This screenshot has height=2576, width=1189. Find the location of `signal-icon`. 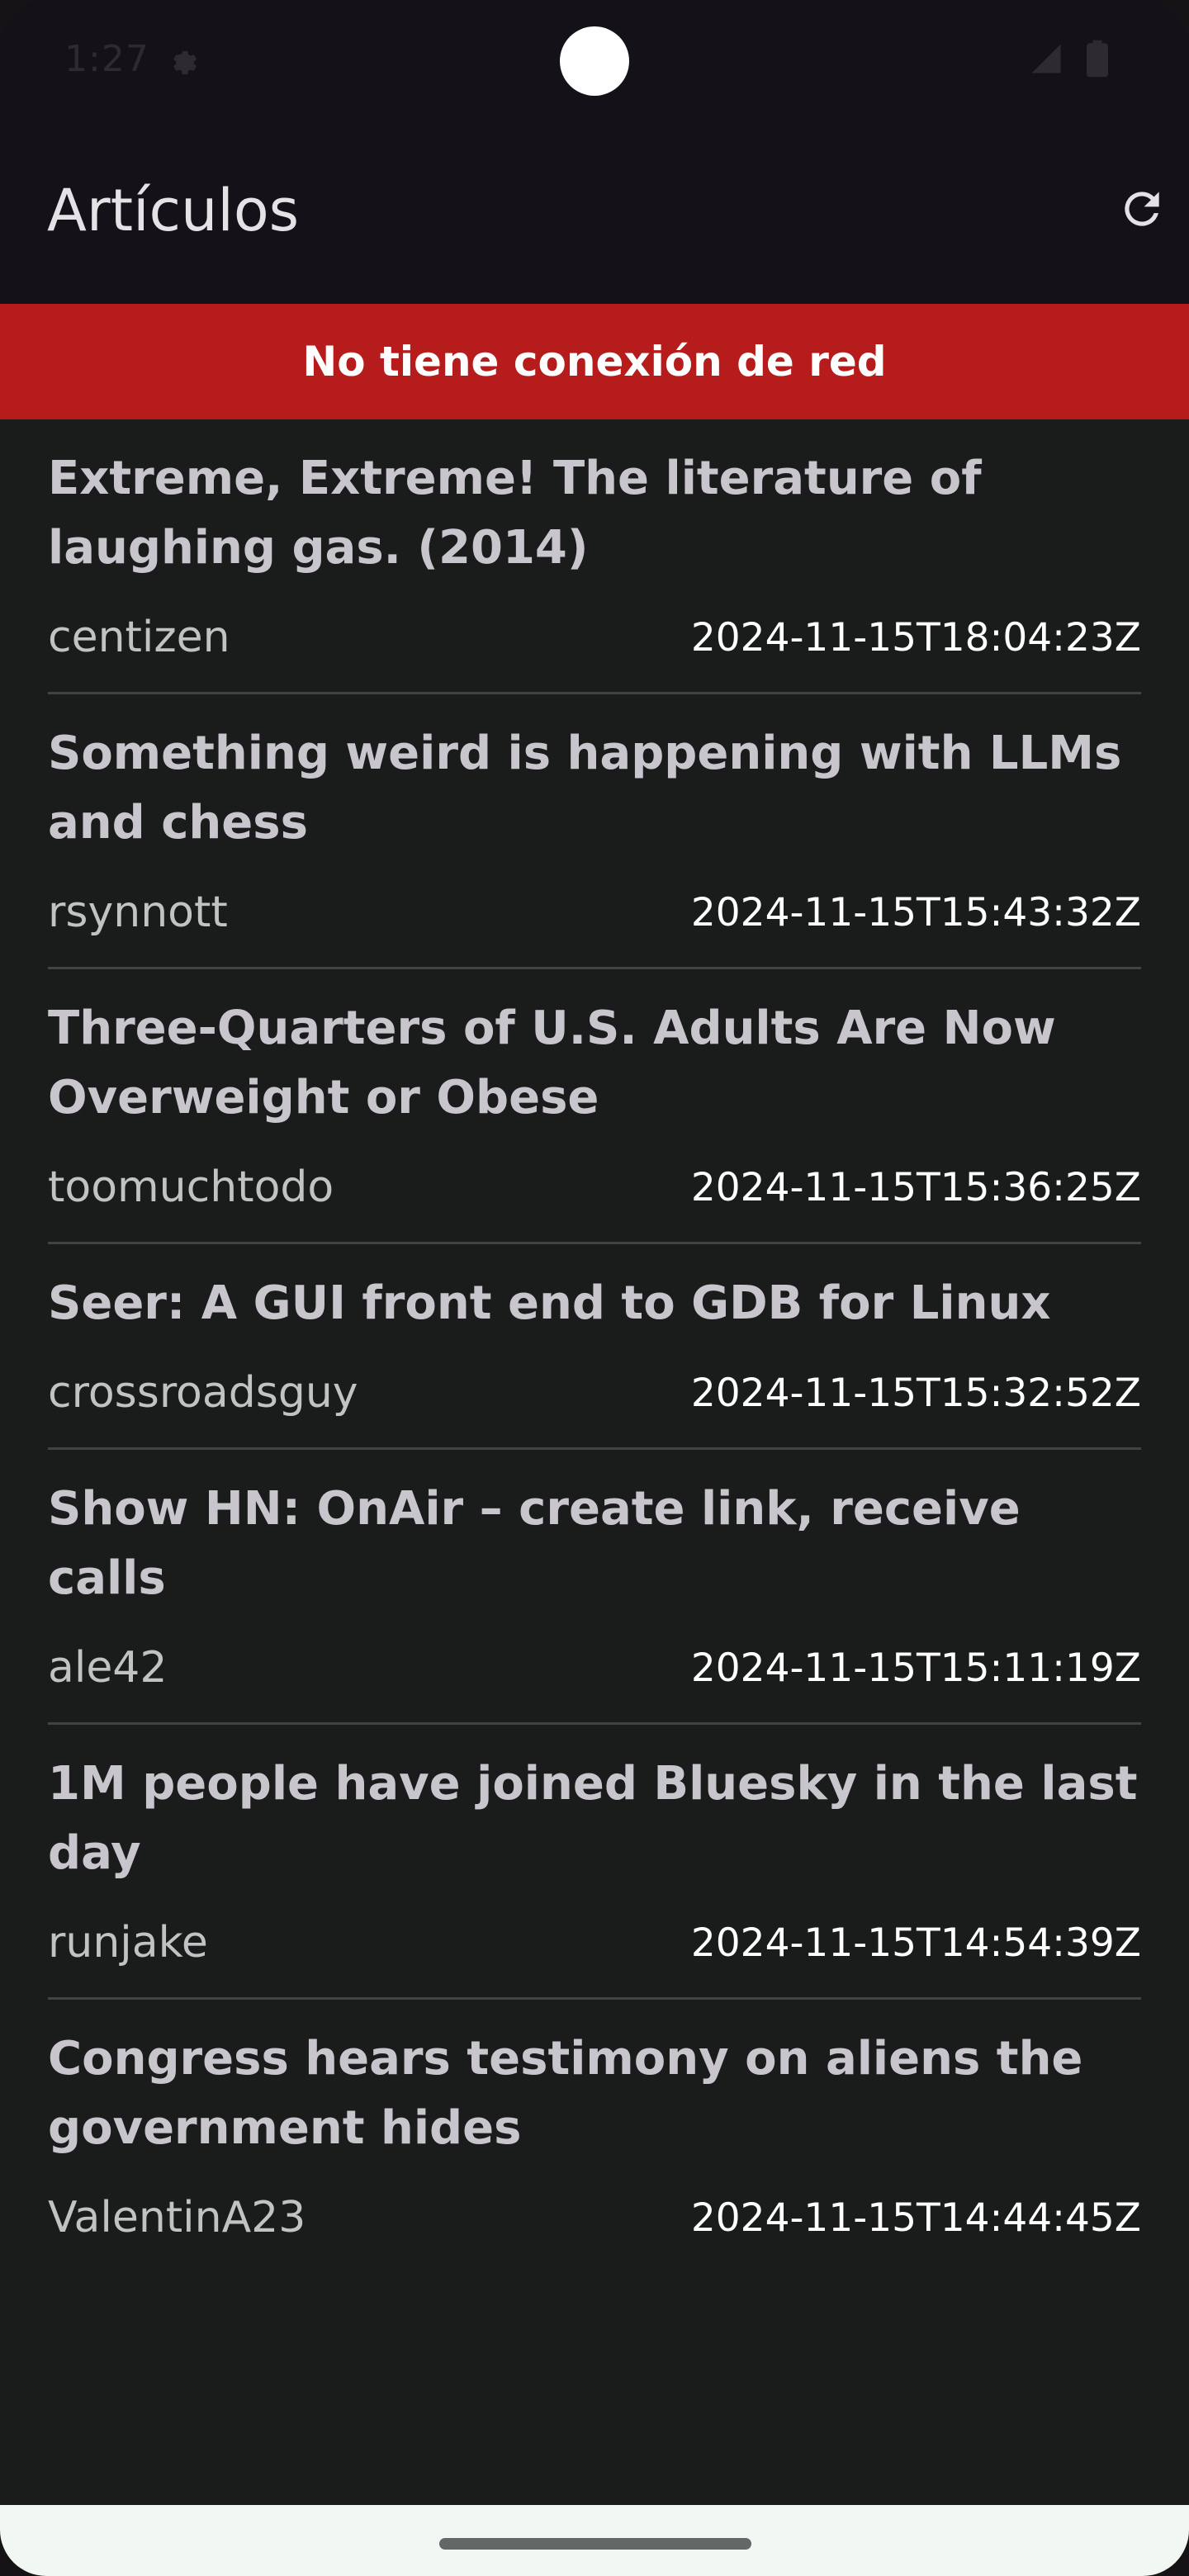

signal-icon is located at coordinates (1046, 58).